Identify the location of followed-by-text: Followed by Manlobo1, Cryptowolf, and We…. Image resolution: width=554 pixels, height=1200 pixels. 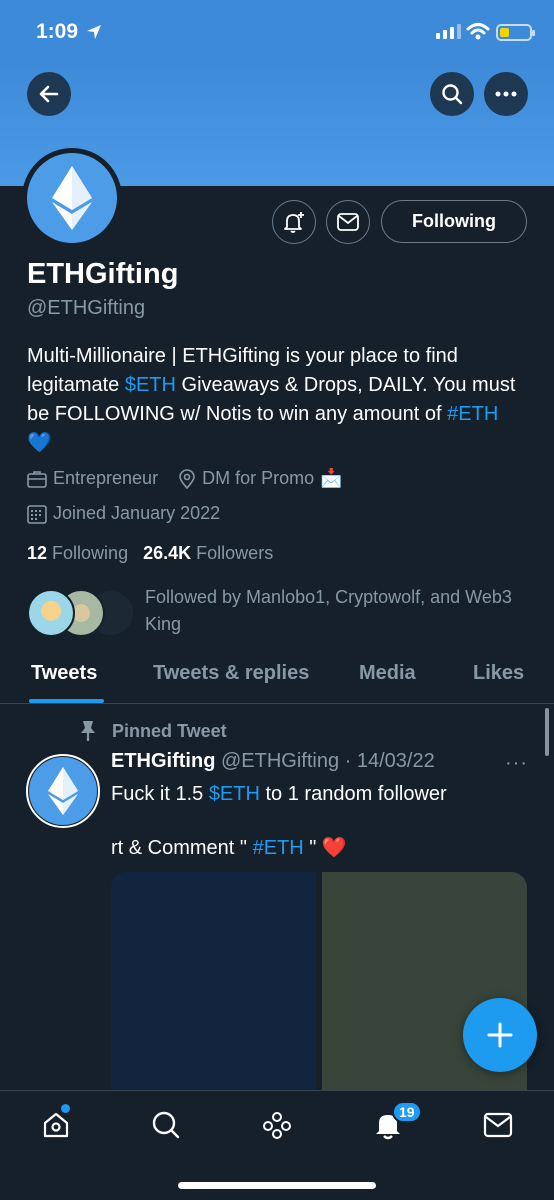
(340, 611).